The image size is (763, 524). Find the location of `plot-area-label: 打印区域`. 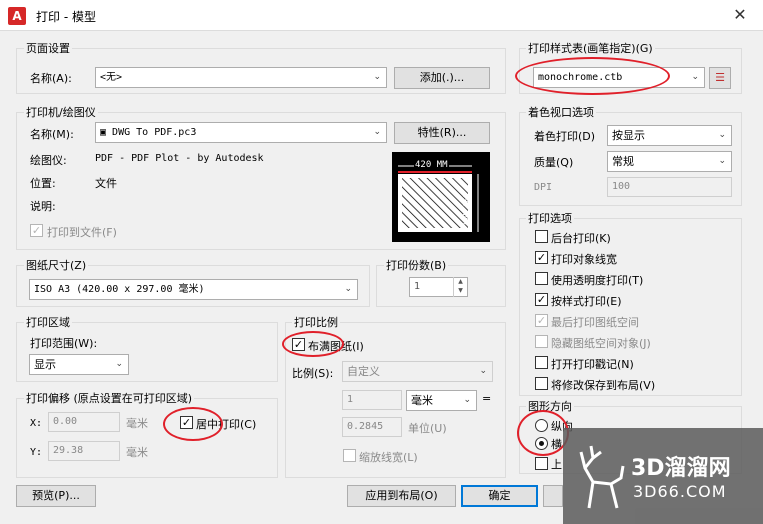

plot-area-label: 打印区域 is located at coordinates (48, 322).